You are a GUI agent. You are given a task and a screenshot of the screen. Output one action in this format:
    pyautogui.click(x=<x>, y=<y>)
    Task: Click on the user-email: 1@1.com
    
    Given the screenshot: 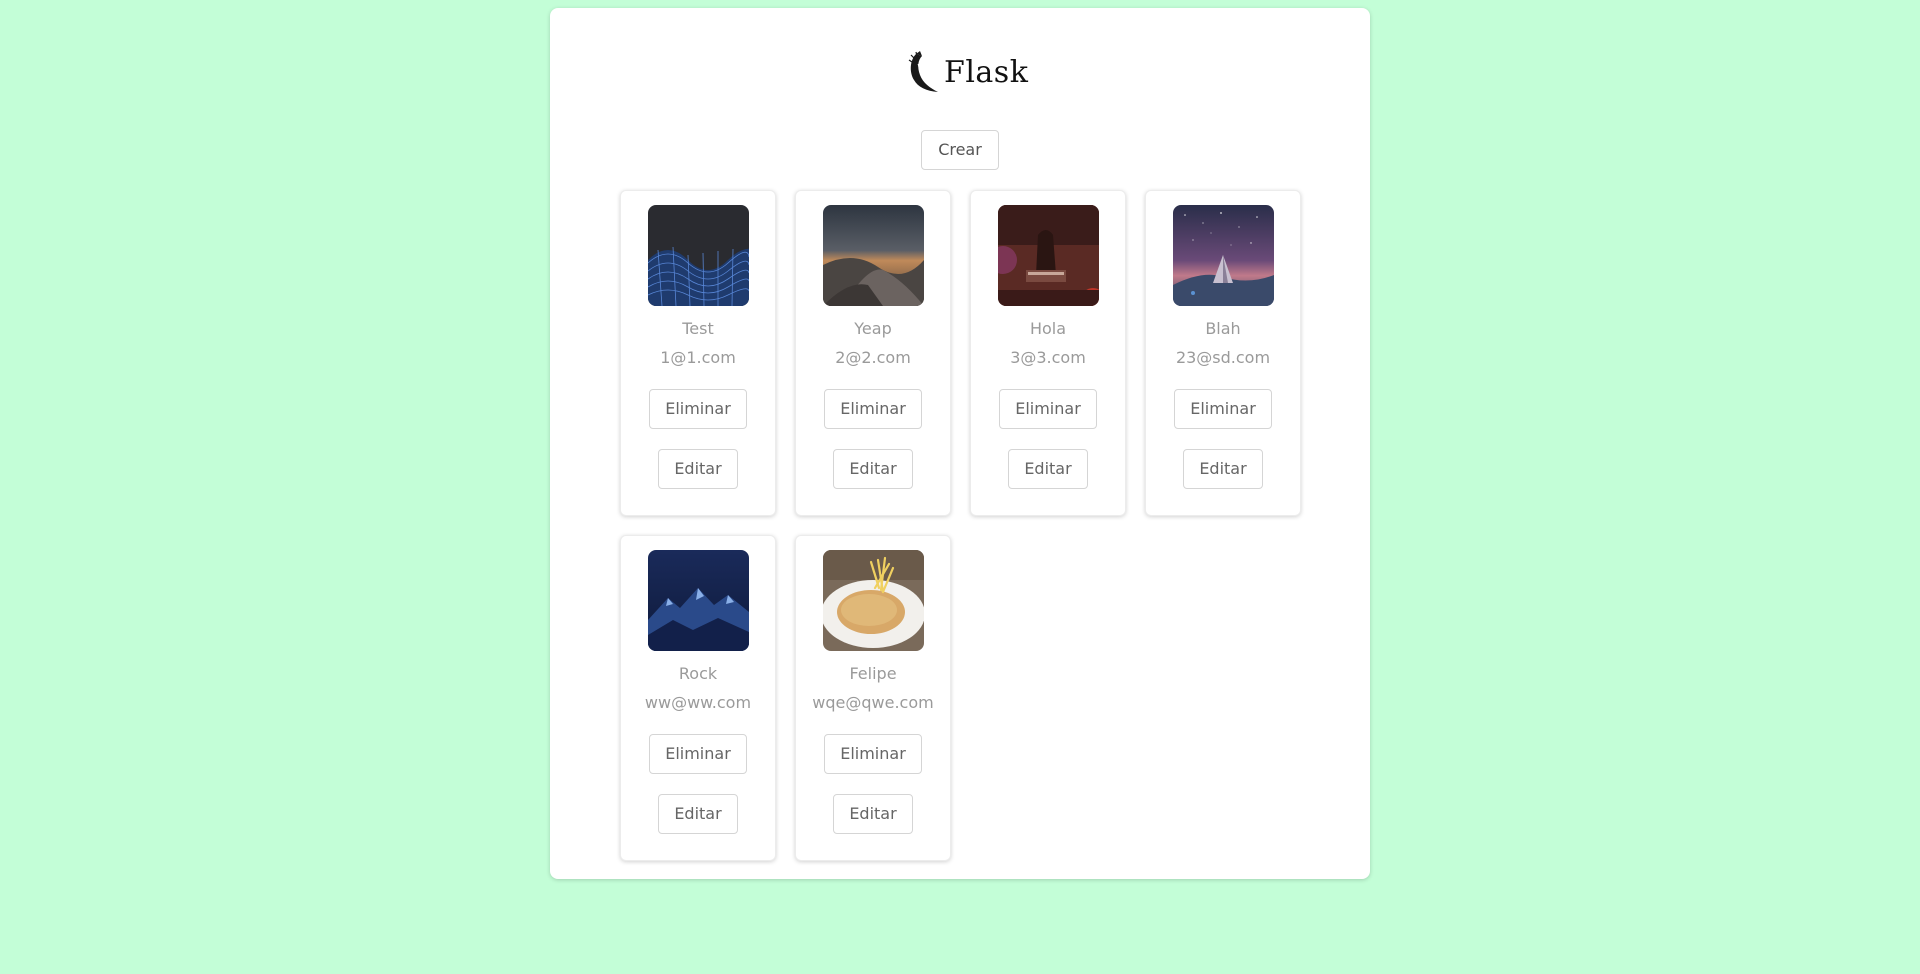 What is the action you would take?
    pyautogui.click(x=698, y=357)
    